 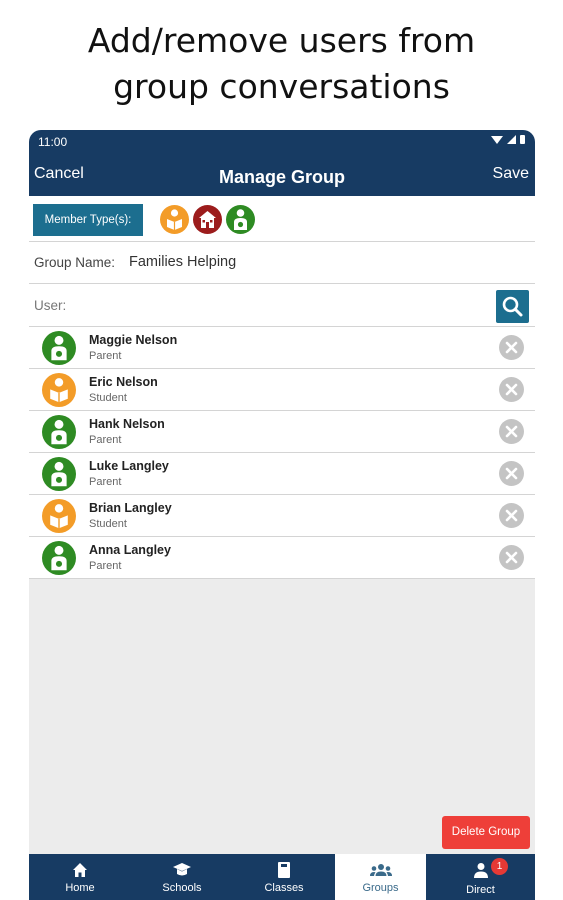 I want to click on delete-group-button: Delete Group, so click(x=486, y=832).